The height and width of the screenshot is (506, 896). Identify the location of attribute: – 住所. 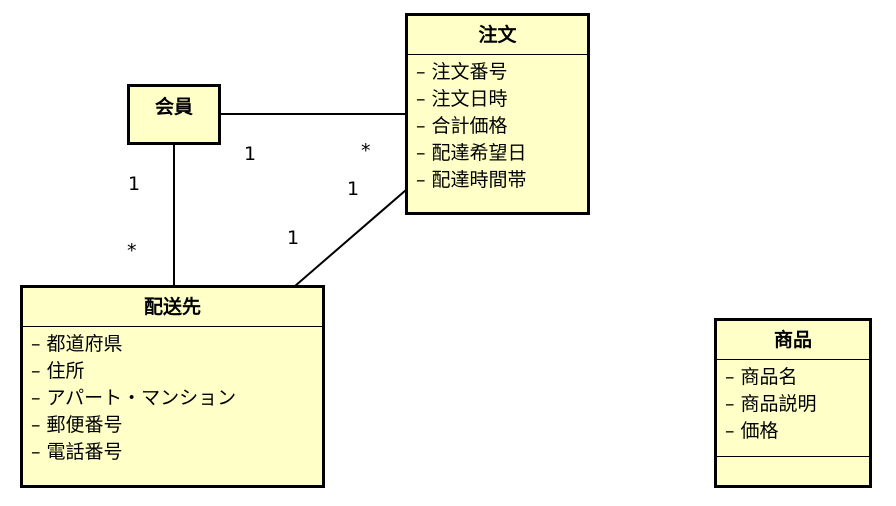
(58, 371).